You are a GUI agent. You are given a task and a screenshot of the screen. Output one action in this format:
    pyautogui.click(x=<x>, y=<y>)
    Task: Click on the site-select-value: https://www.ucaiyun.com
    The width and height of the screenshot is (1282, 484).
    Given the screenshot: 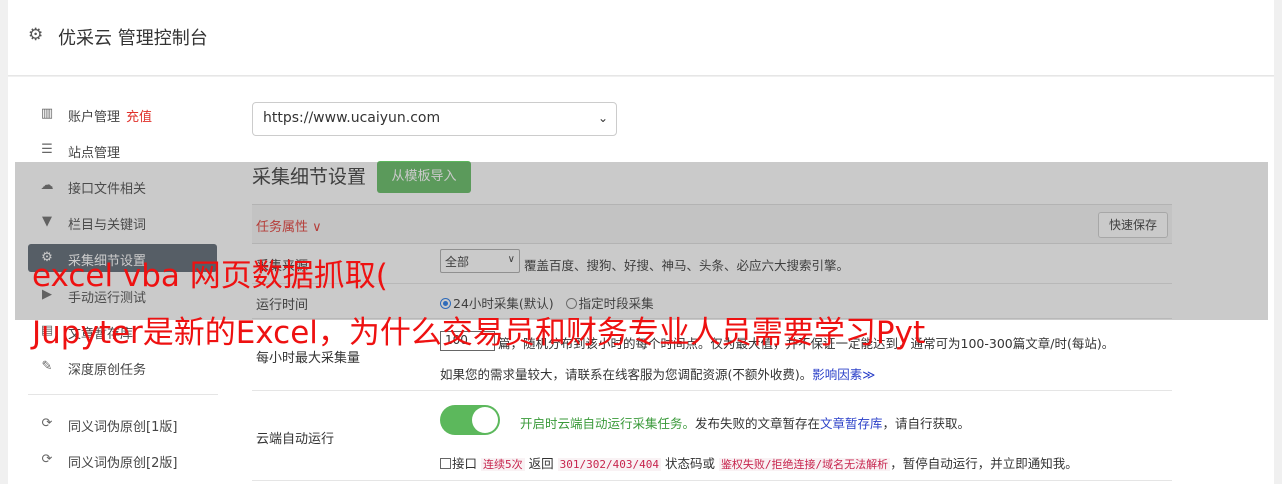 What is the action you would take?
    pyautogui.click(x=352, y=118)
    